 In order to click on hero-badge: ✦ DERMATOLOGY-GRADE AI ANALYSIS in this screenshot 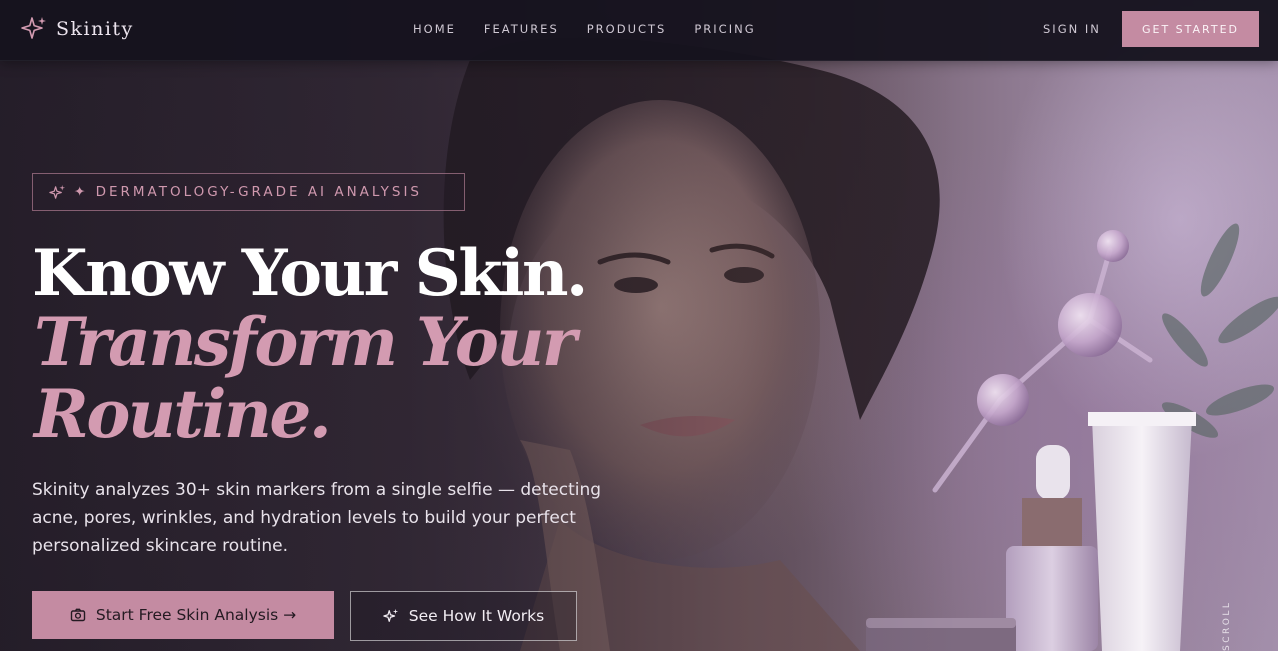, I will do `click(248, 192)`.